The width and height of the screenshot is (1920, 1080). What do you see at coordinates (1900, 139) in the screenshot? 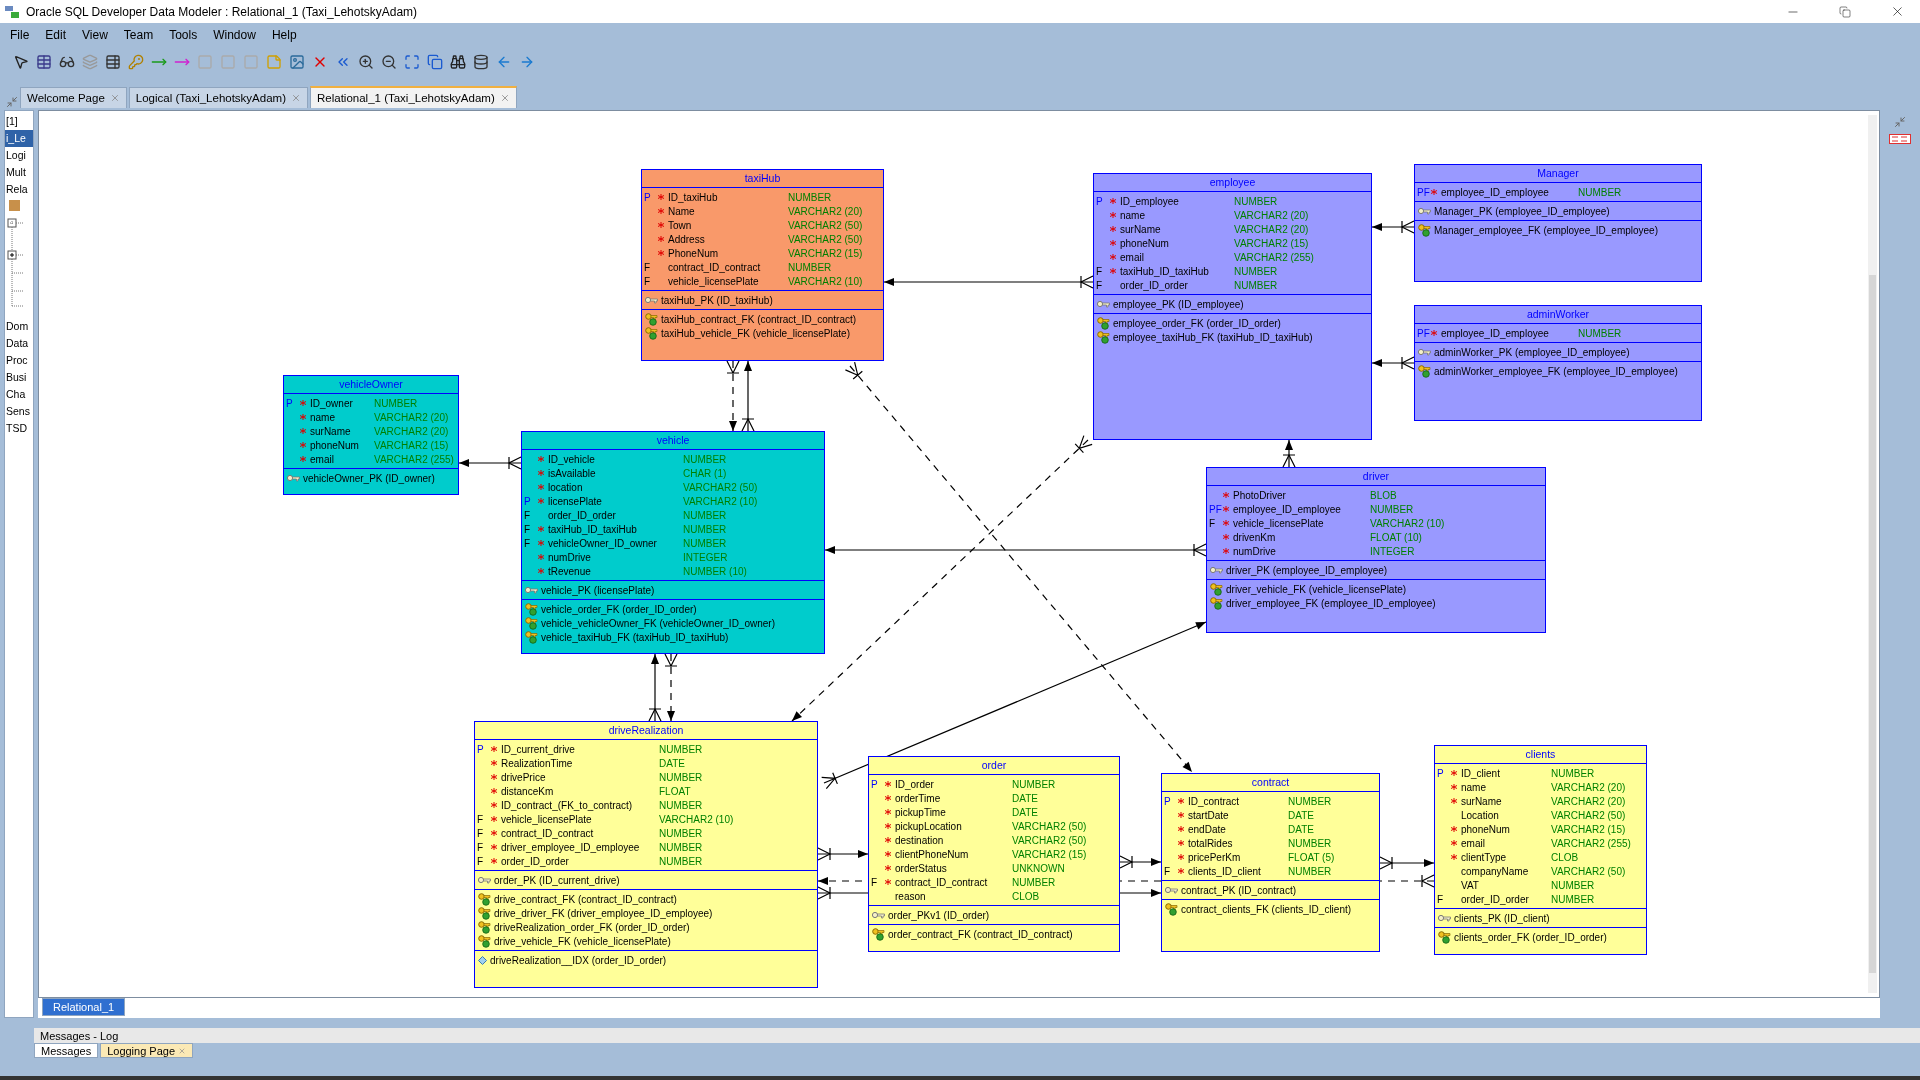
I see `thumbnail-icon` at bounding box center [1900, 139].